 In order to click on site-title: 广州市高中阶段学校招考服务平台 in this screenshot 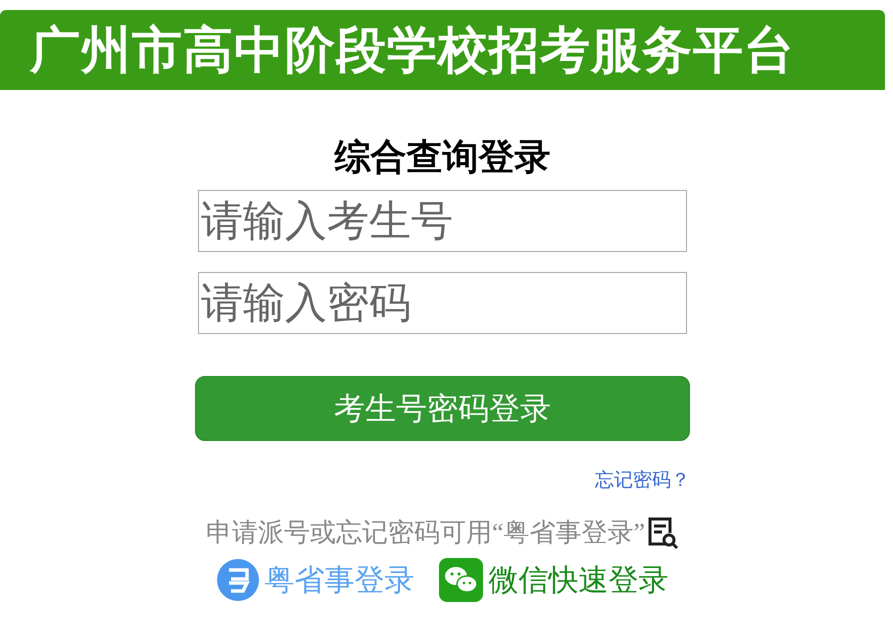, I will do `click(412, 50)`.